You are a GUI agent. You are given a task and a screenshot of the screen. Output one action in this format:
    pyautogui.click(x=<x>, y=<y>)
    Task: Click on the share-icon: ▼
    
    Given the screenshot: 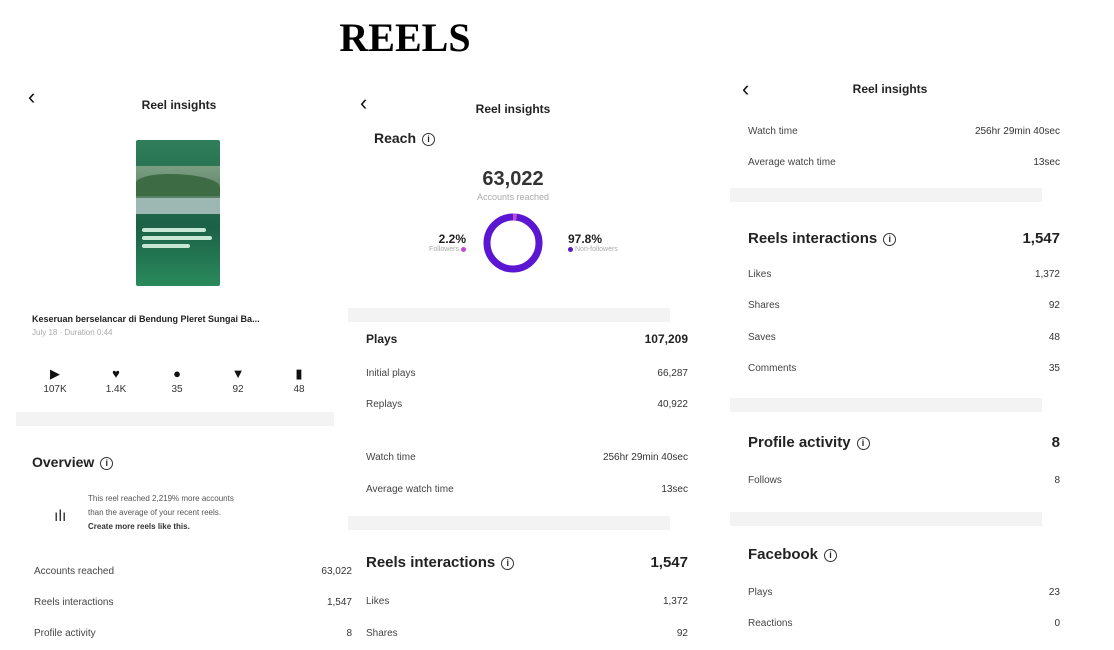 What is the action you would take?
    pyautogui.click(x=238, y=373)
    